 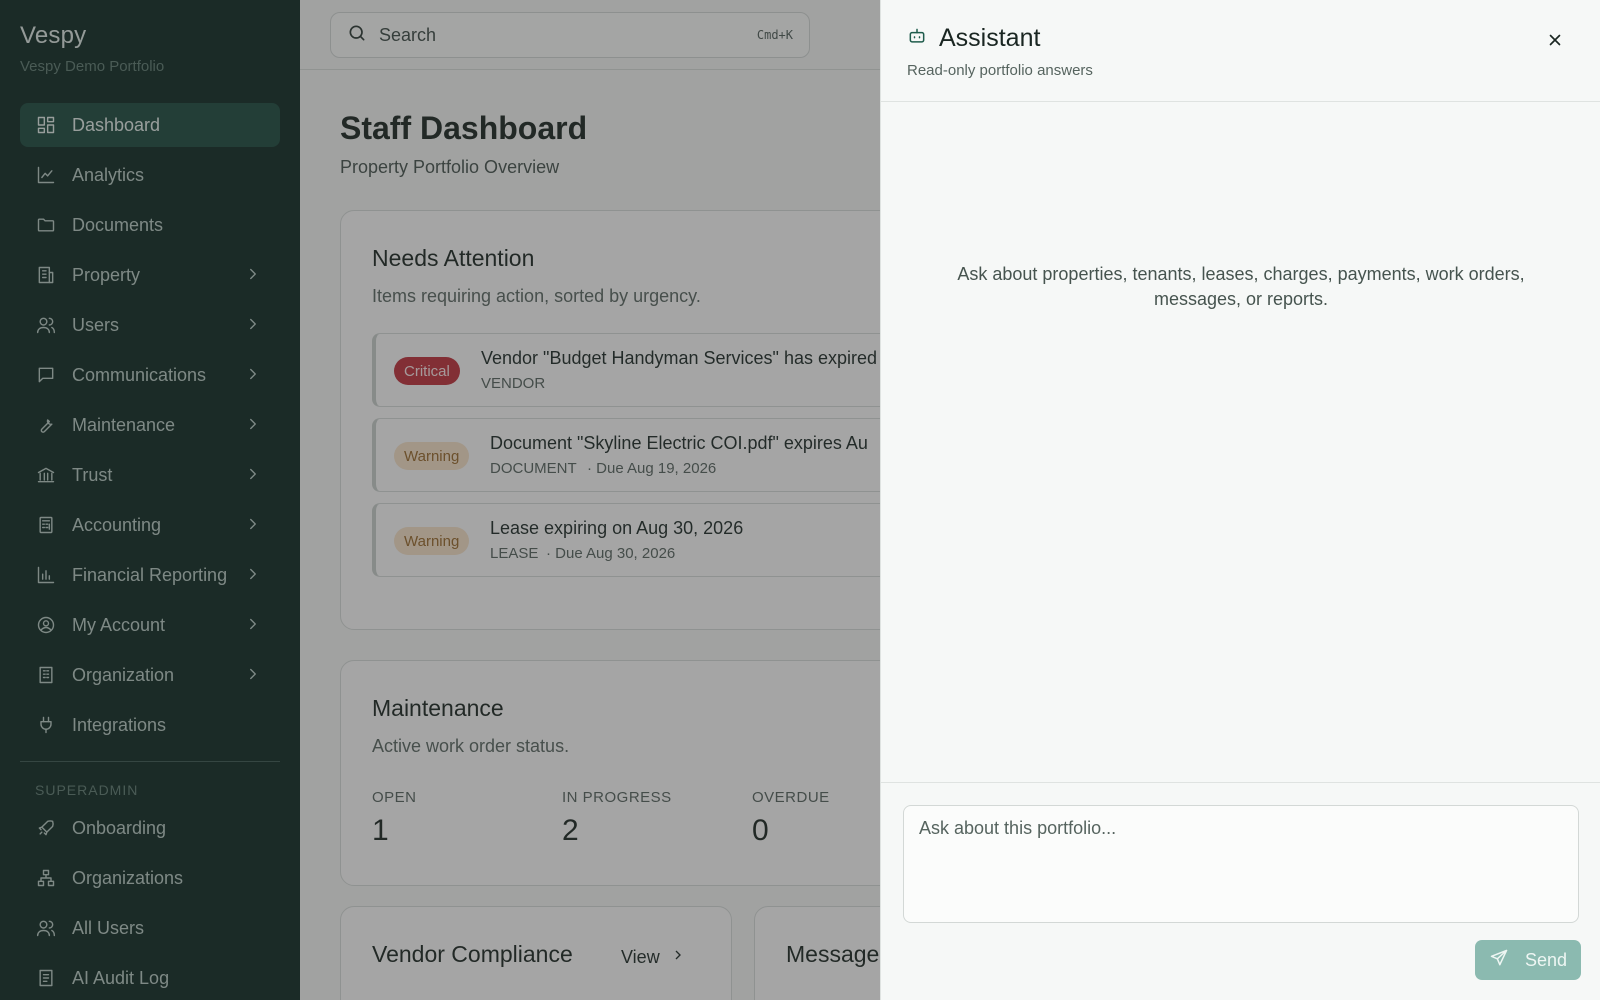 What do you see at coordinates (1240, 51) in the screenshot?
I see `assistant-header: Assistant Read-only portfolio answers` at bounding box center [1240, 51].